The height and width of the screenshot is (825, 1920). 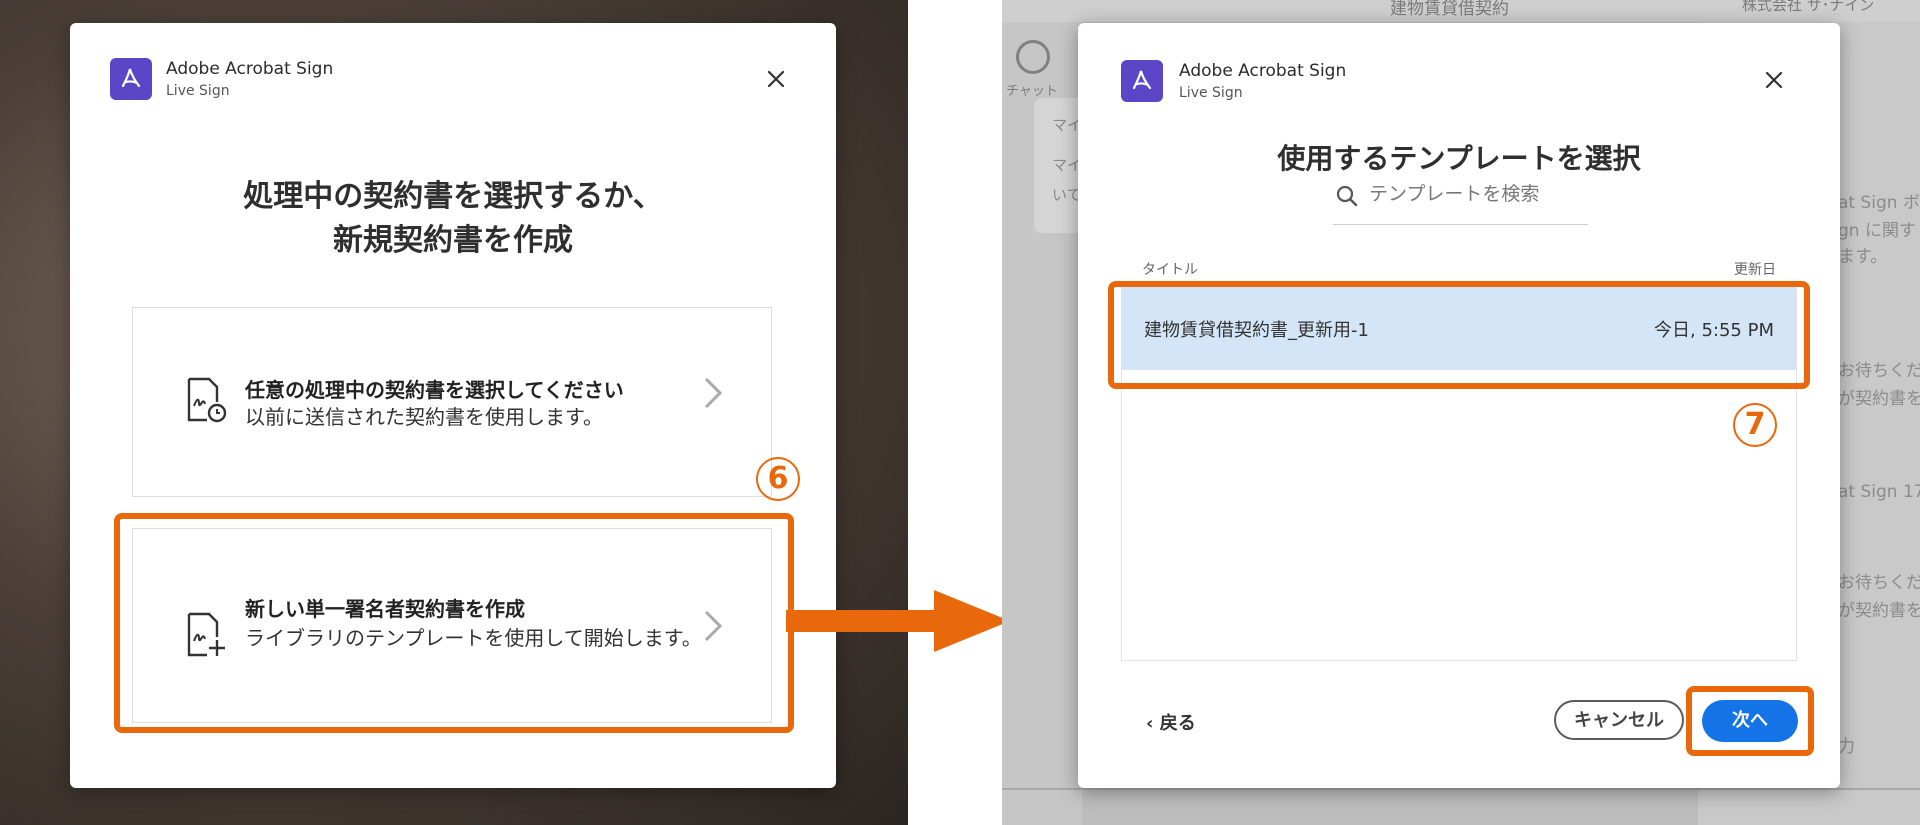 I want to click on background-window-title: 建物賃貸借契約, so click(x=1449, y=9).